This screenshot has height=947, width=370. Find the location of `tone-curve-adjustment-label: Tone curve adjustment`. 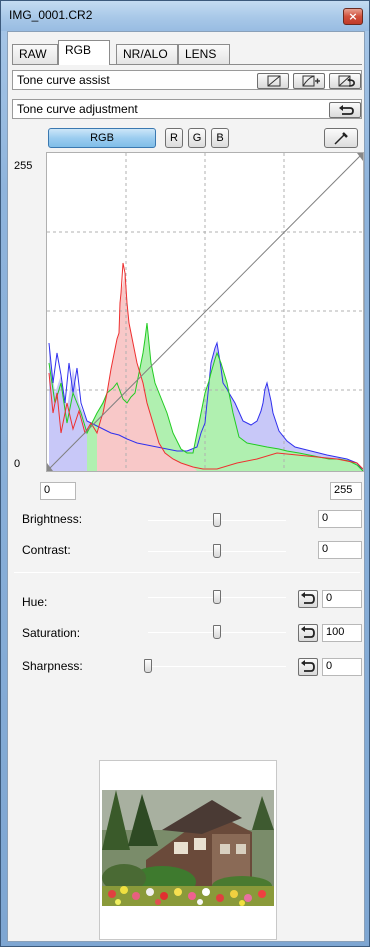

tone-curve-adjustment-label: Tone curve adjustment is located at coordinates (77, 109).